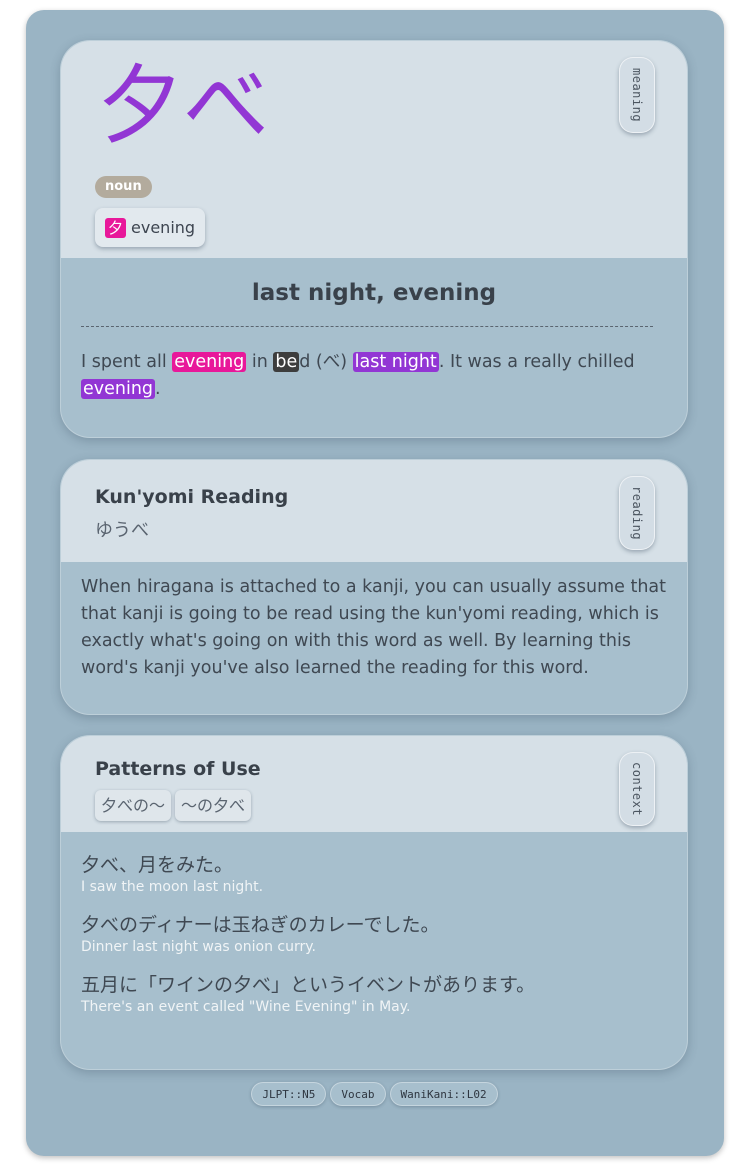  Describe the element at coordinates (163, 227) in the screenshot. I see `component-meaning: evening` at that location.